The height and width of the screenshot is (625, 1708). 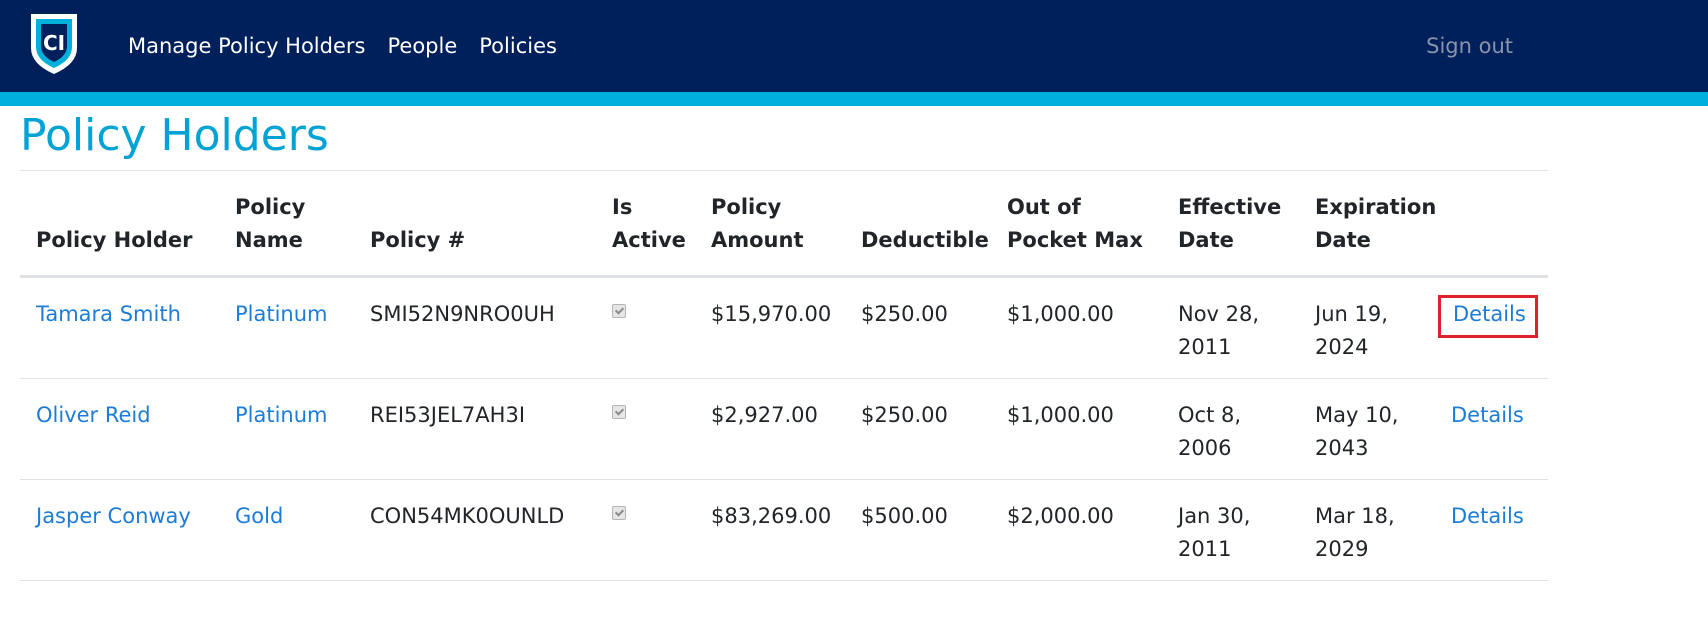 I want to click on policy-number: SMI52N9NRO0UH, so click(x=475, y=327).